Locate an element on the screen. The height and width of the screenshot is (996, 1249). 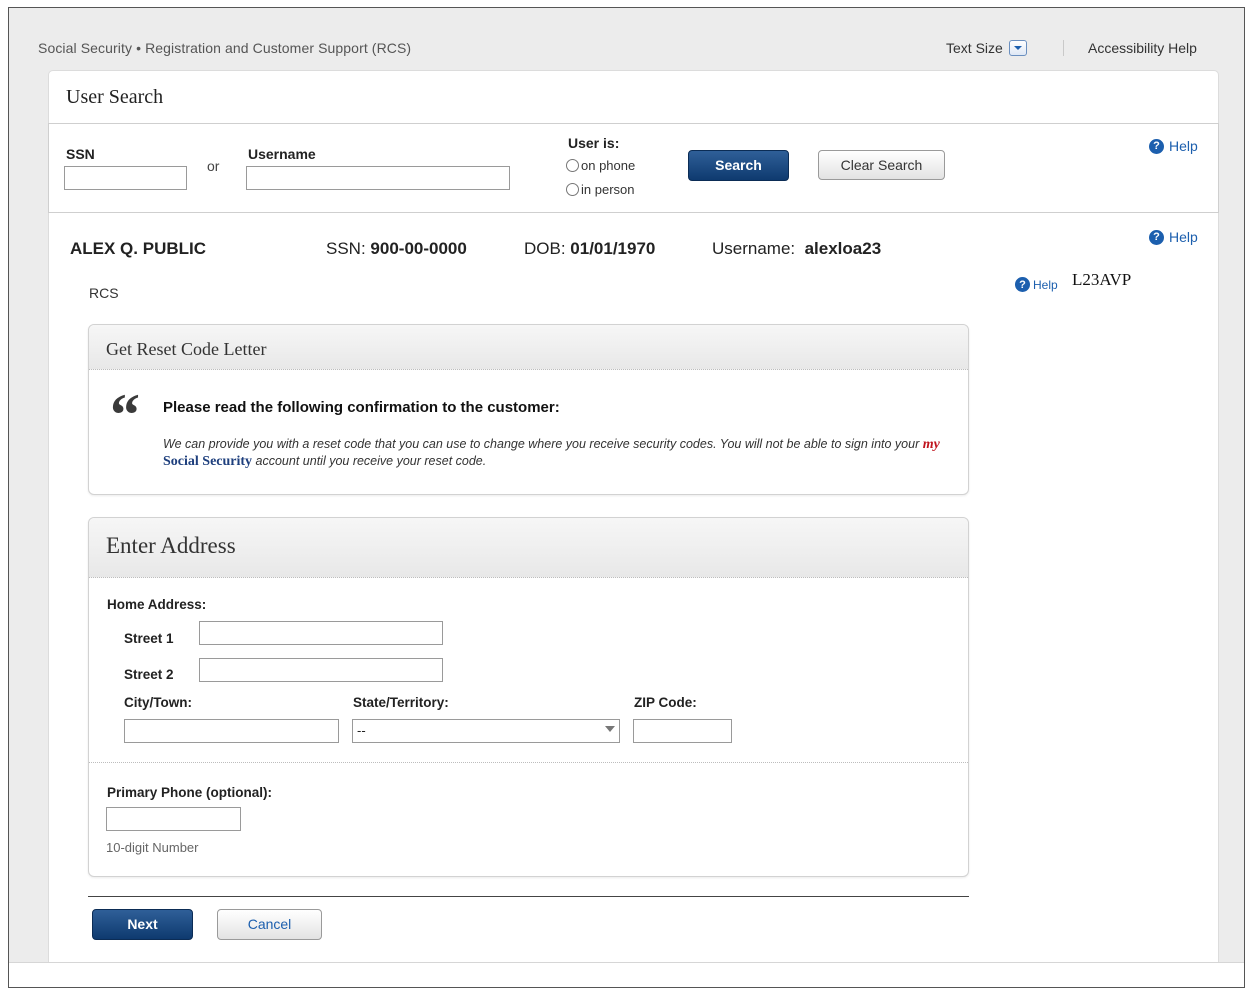
rcs-label: RCS is located at coordinates (104, 293).